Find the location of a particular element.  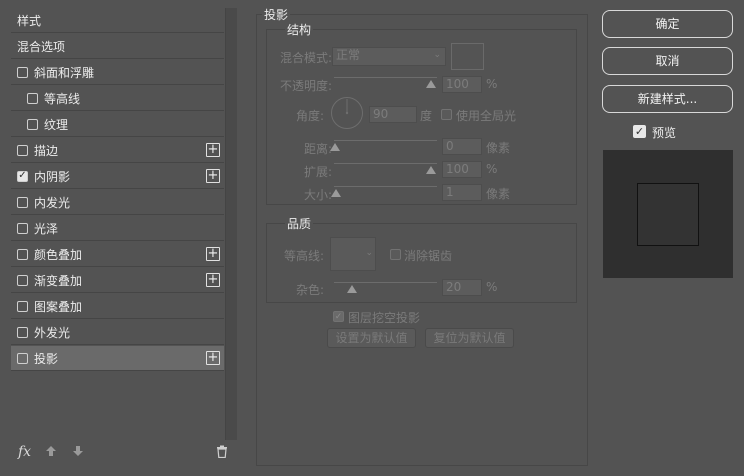

opacity-input: 100 is located at coordinates (462, 84).